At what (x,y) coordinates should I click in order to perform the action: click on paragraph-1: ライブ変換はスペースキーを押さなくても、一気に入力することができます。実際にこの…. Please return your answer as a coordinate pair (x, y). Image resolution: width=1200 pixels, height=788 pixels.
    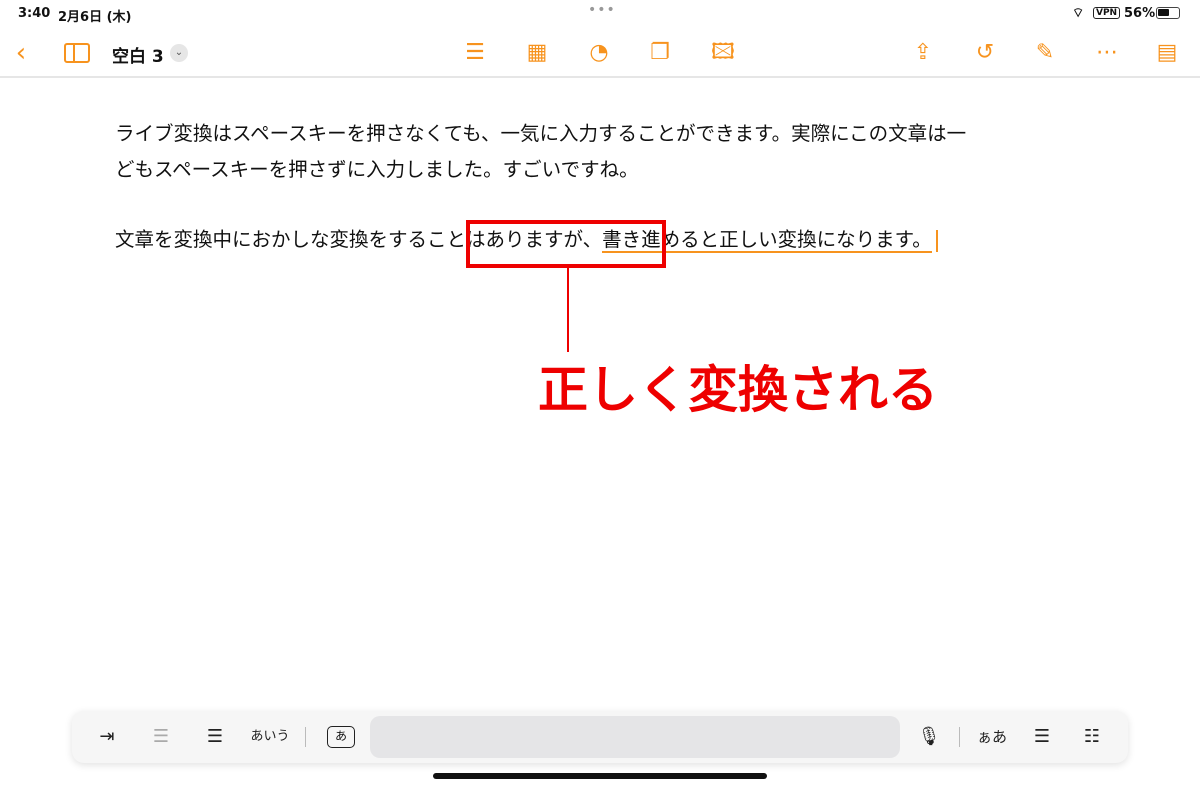
    Looking at the image, I should click on (605, 152).